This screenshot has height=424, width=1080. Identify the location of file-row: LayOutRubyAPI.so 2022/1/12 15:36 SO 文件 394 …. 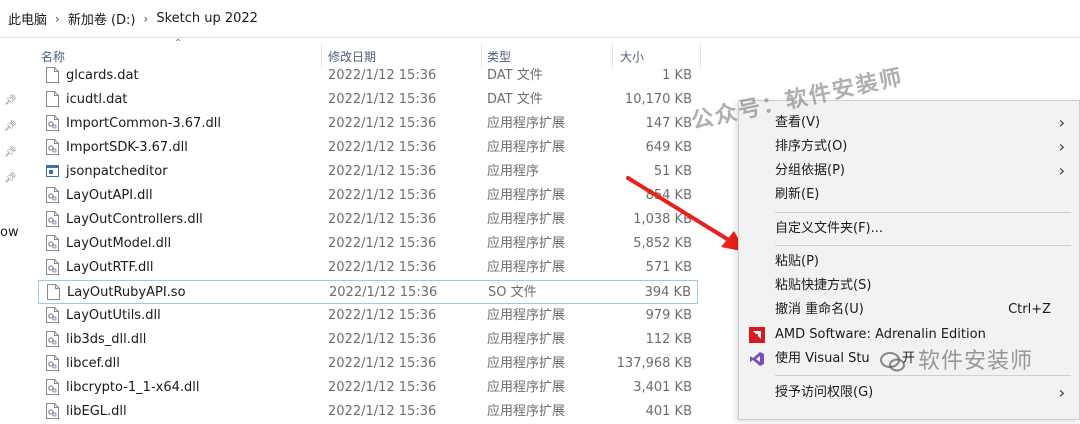
(368, 292).